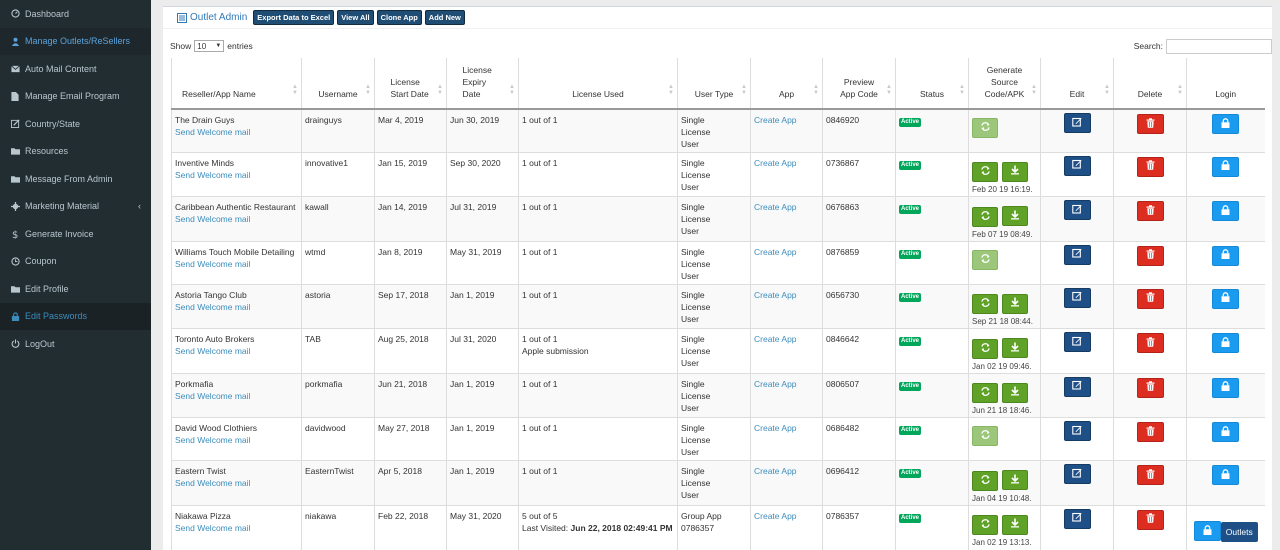 Image resolution: width=1280 pixels, height=550 pixels. What do you see at coordinates (75, 152) in the screenshot?
I see `sidebar-item-resources: Resources` at bounding box center [75, 152].